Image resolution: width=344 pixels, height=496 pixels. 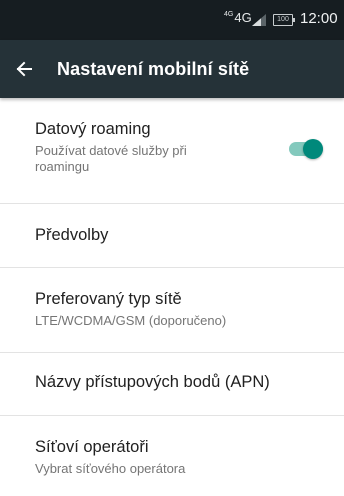 I want to click on page-title: Nastavení mobilní sítě, so click(x=153, y=69).